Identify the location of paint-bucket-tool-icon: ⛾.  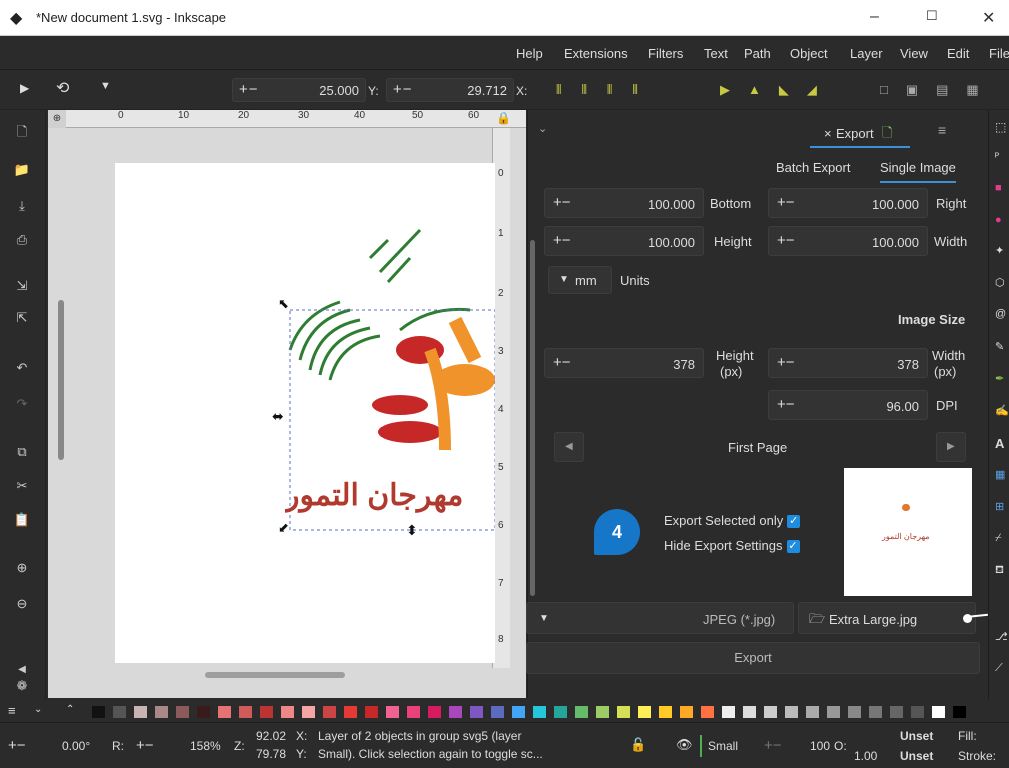
(999, 571).